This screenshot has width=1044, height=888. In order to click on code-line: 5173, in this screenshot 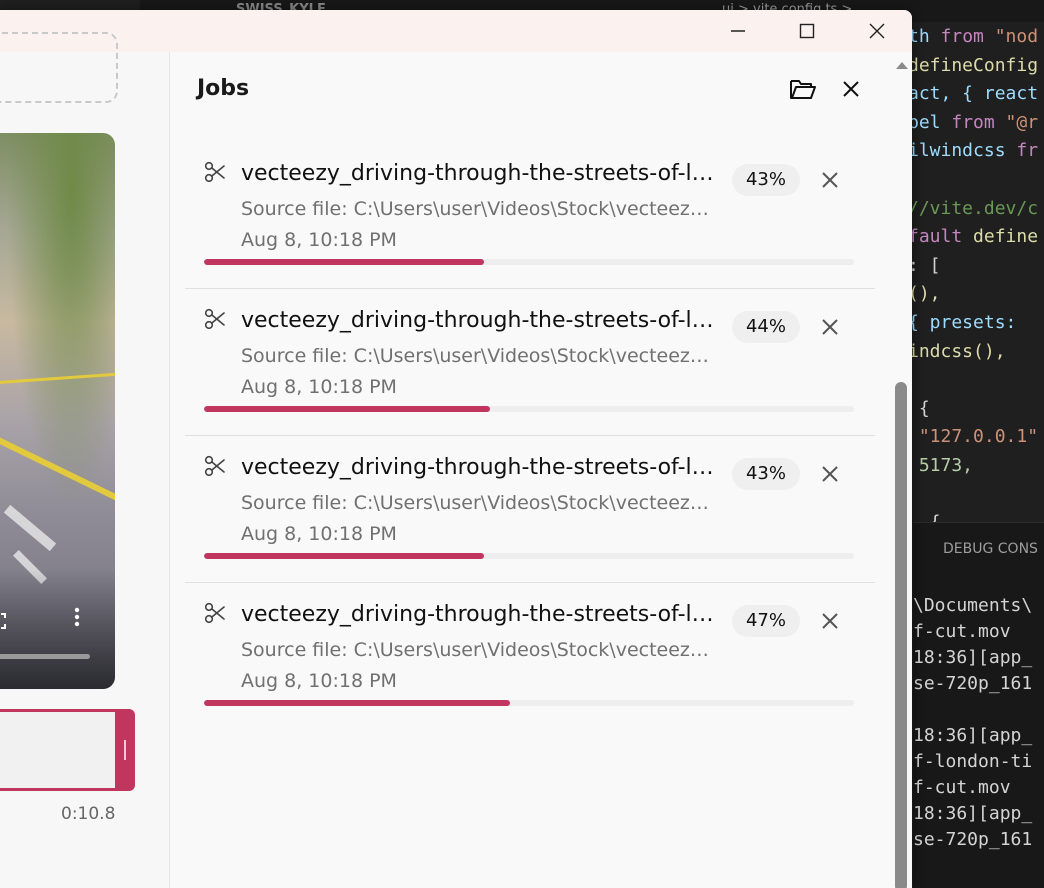, I will do `click(940, 465)`.